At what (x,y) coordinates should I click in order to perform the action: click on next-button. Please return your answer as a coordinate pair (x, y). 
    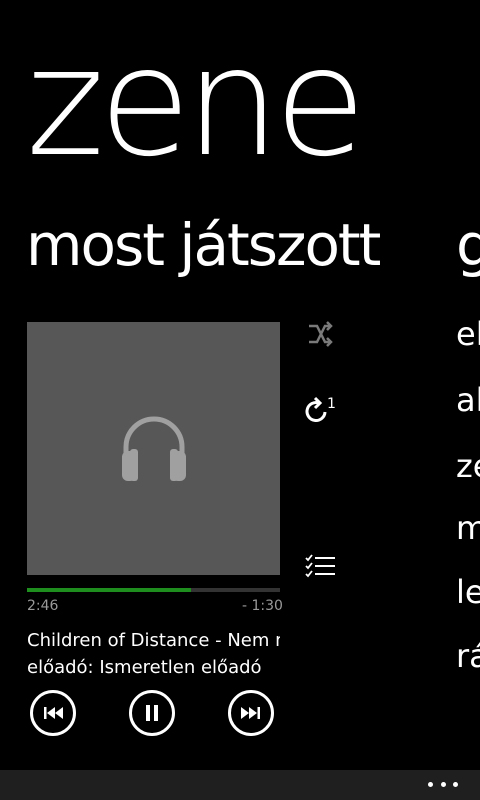
    Looking at the image, I should click on (251, 713).